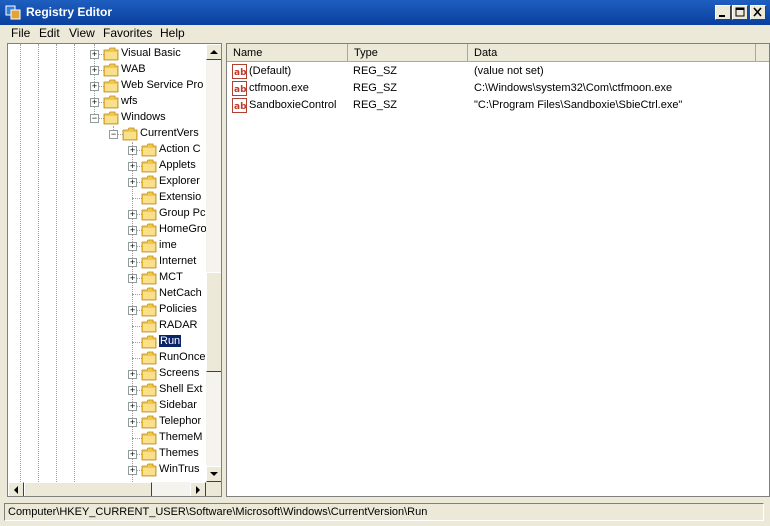 The image size is (770, 526). Describe the element at coordinates (13, 12) in the screenshot. I see `registry-editor-icon` at that location.